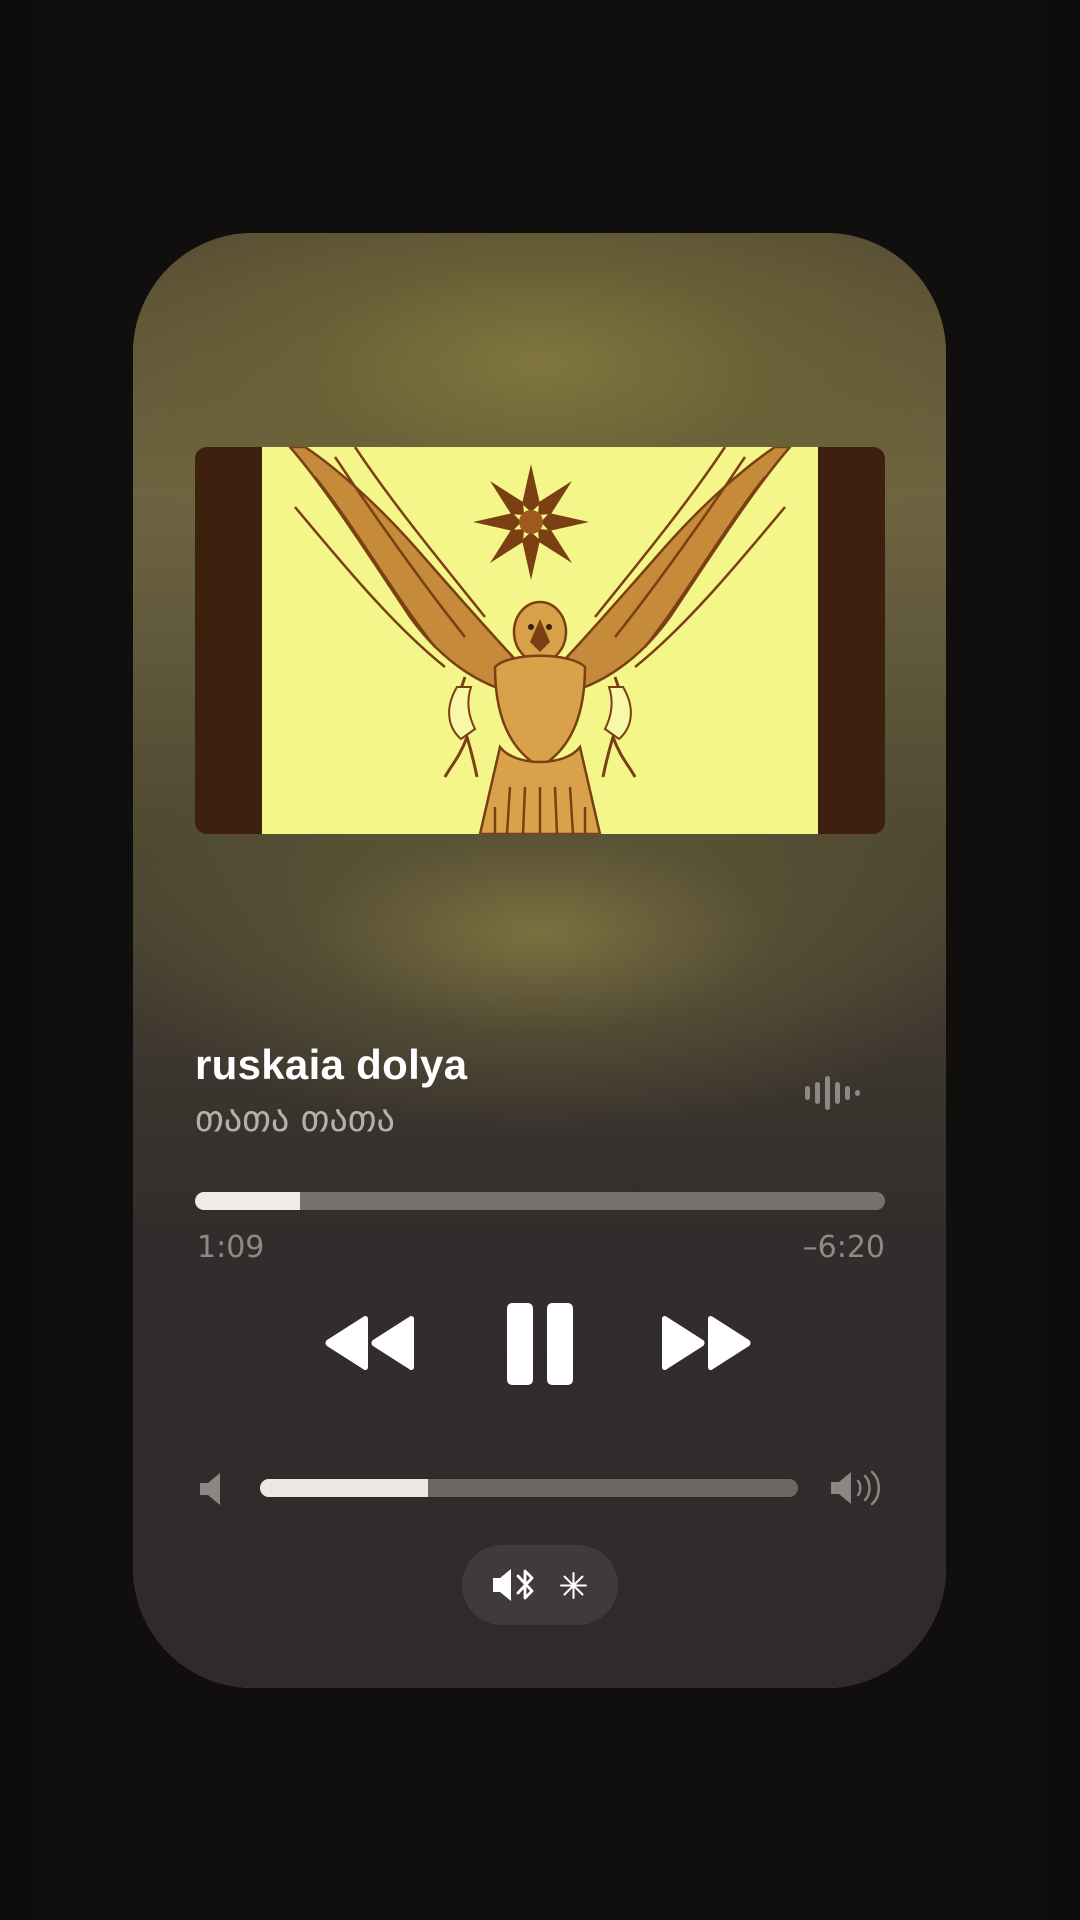 Image resolution: width=1080 pixels, height=1920 pixels. I want to click on speaker-high-icon-svg, so click(855, 1488).